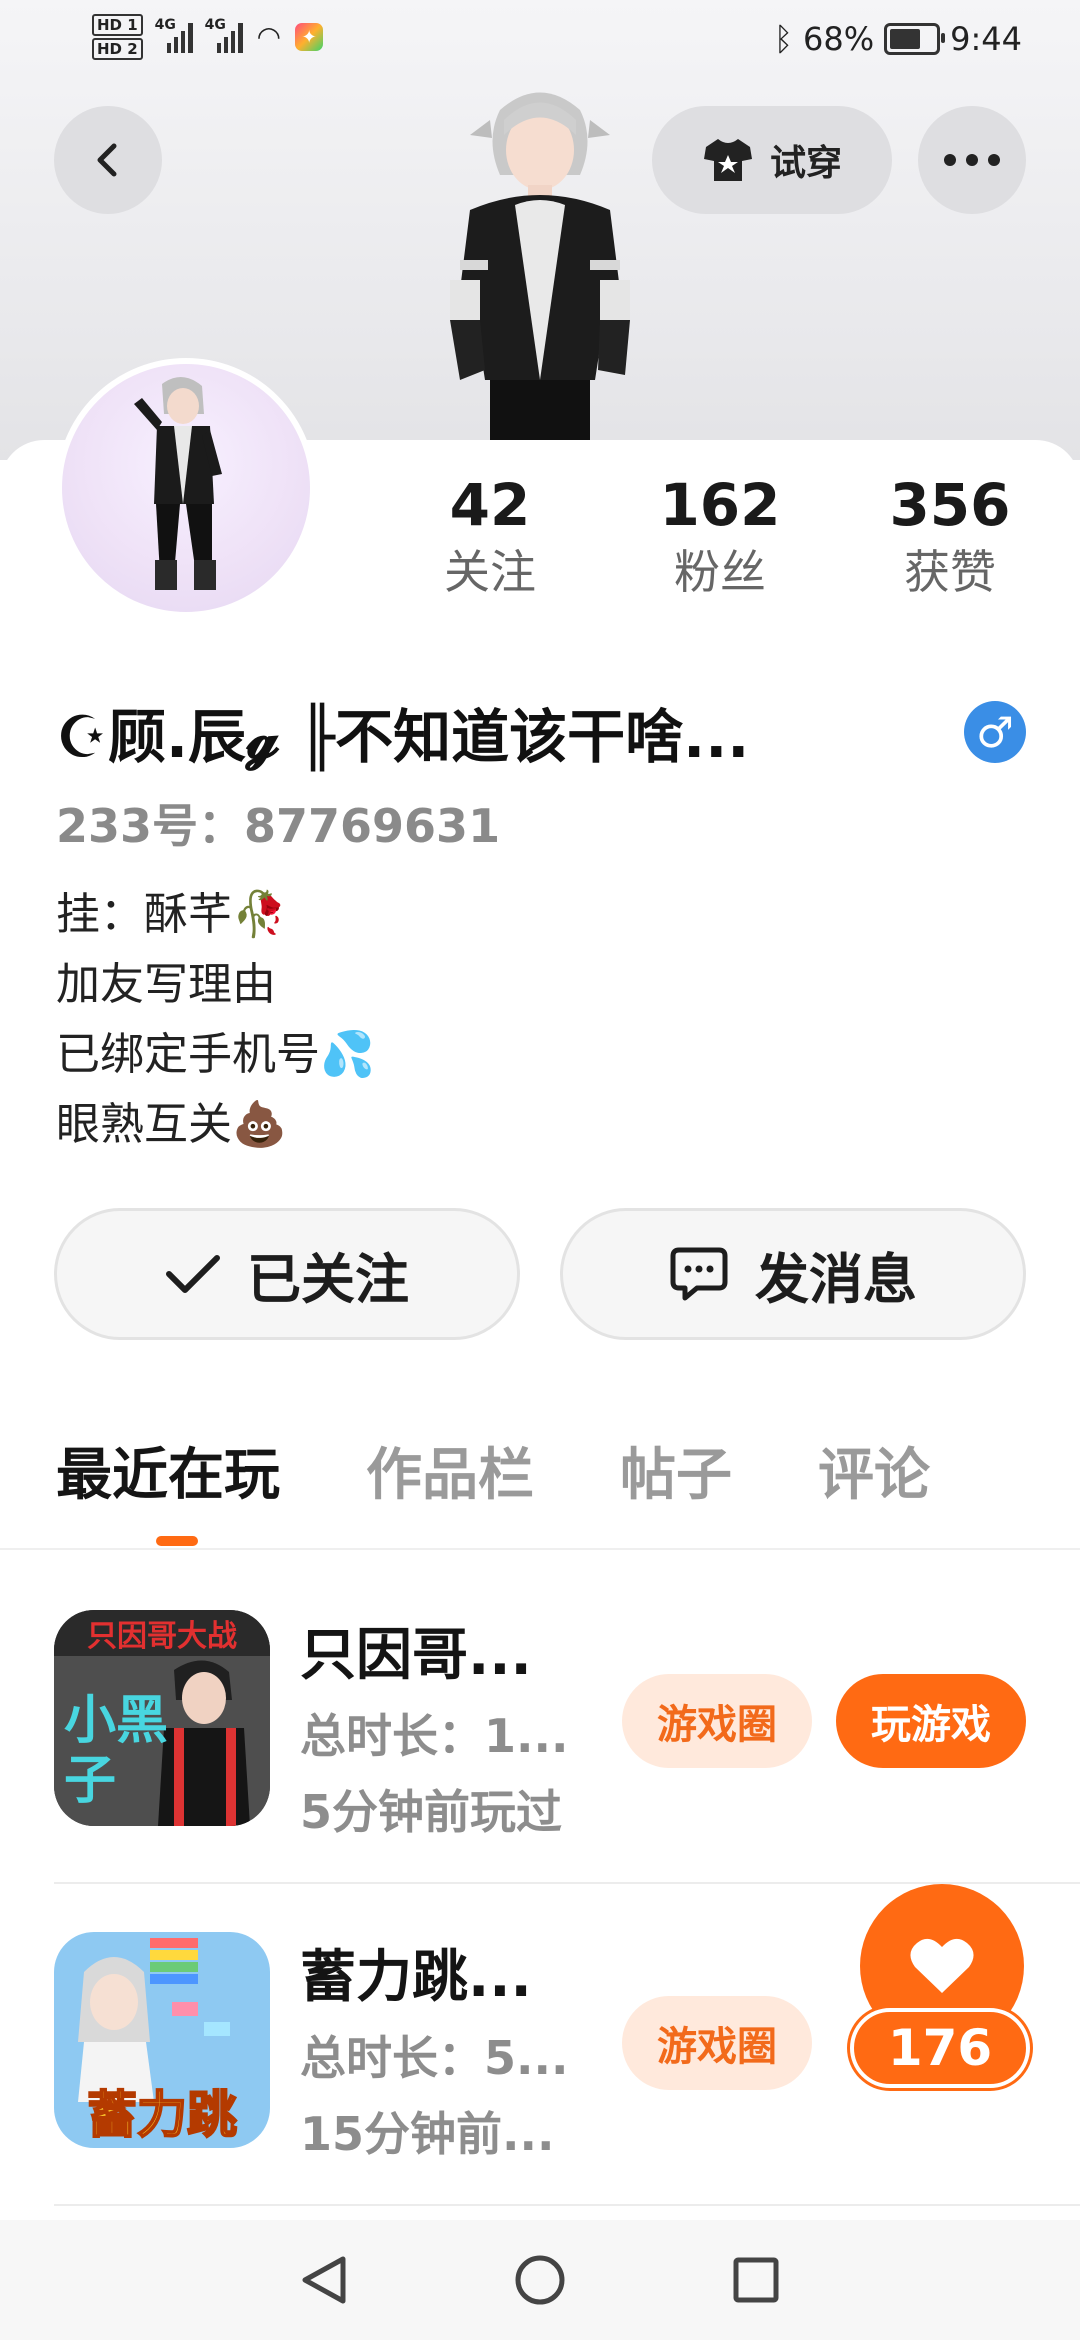 The height and width of the screenshot is (2340, 1080). Describe the element at coordinates (193, 1274) in the screenshot. I see `checkmark-icon` at that location.